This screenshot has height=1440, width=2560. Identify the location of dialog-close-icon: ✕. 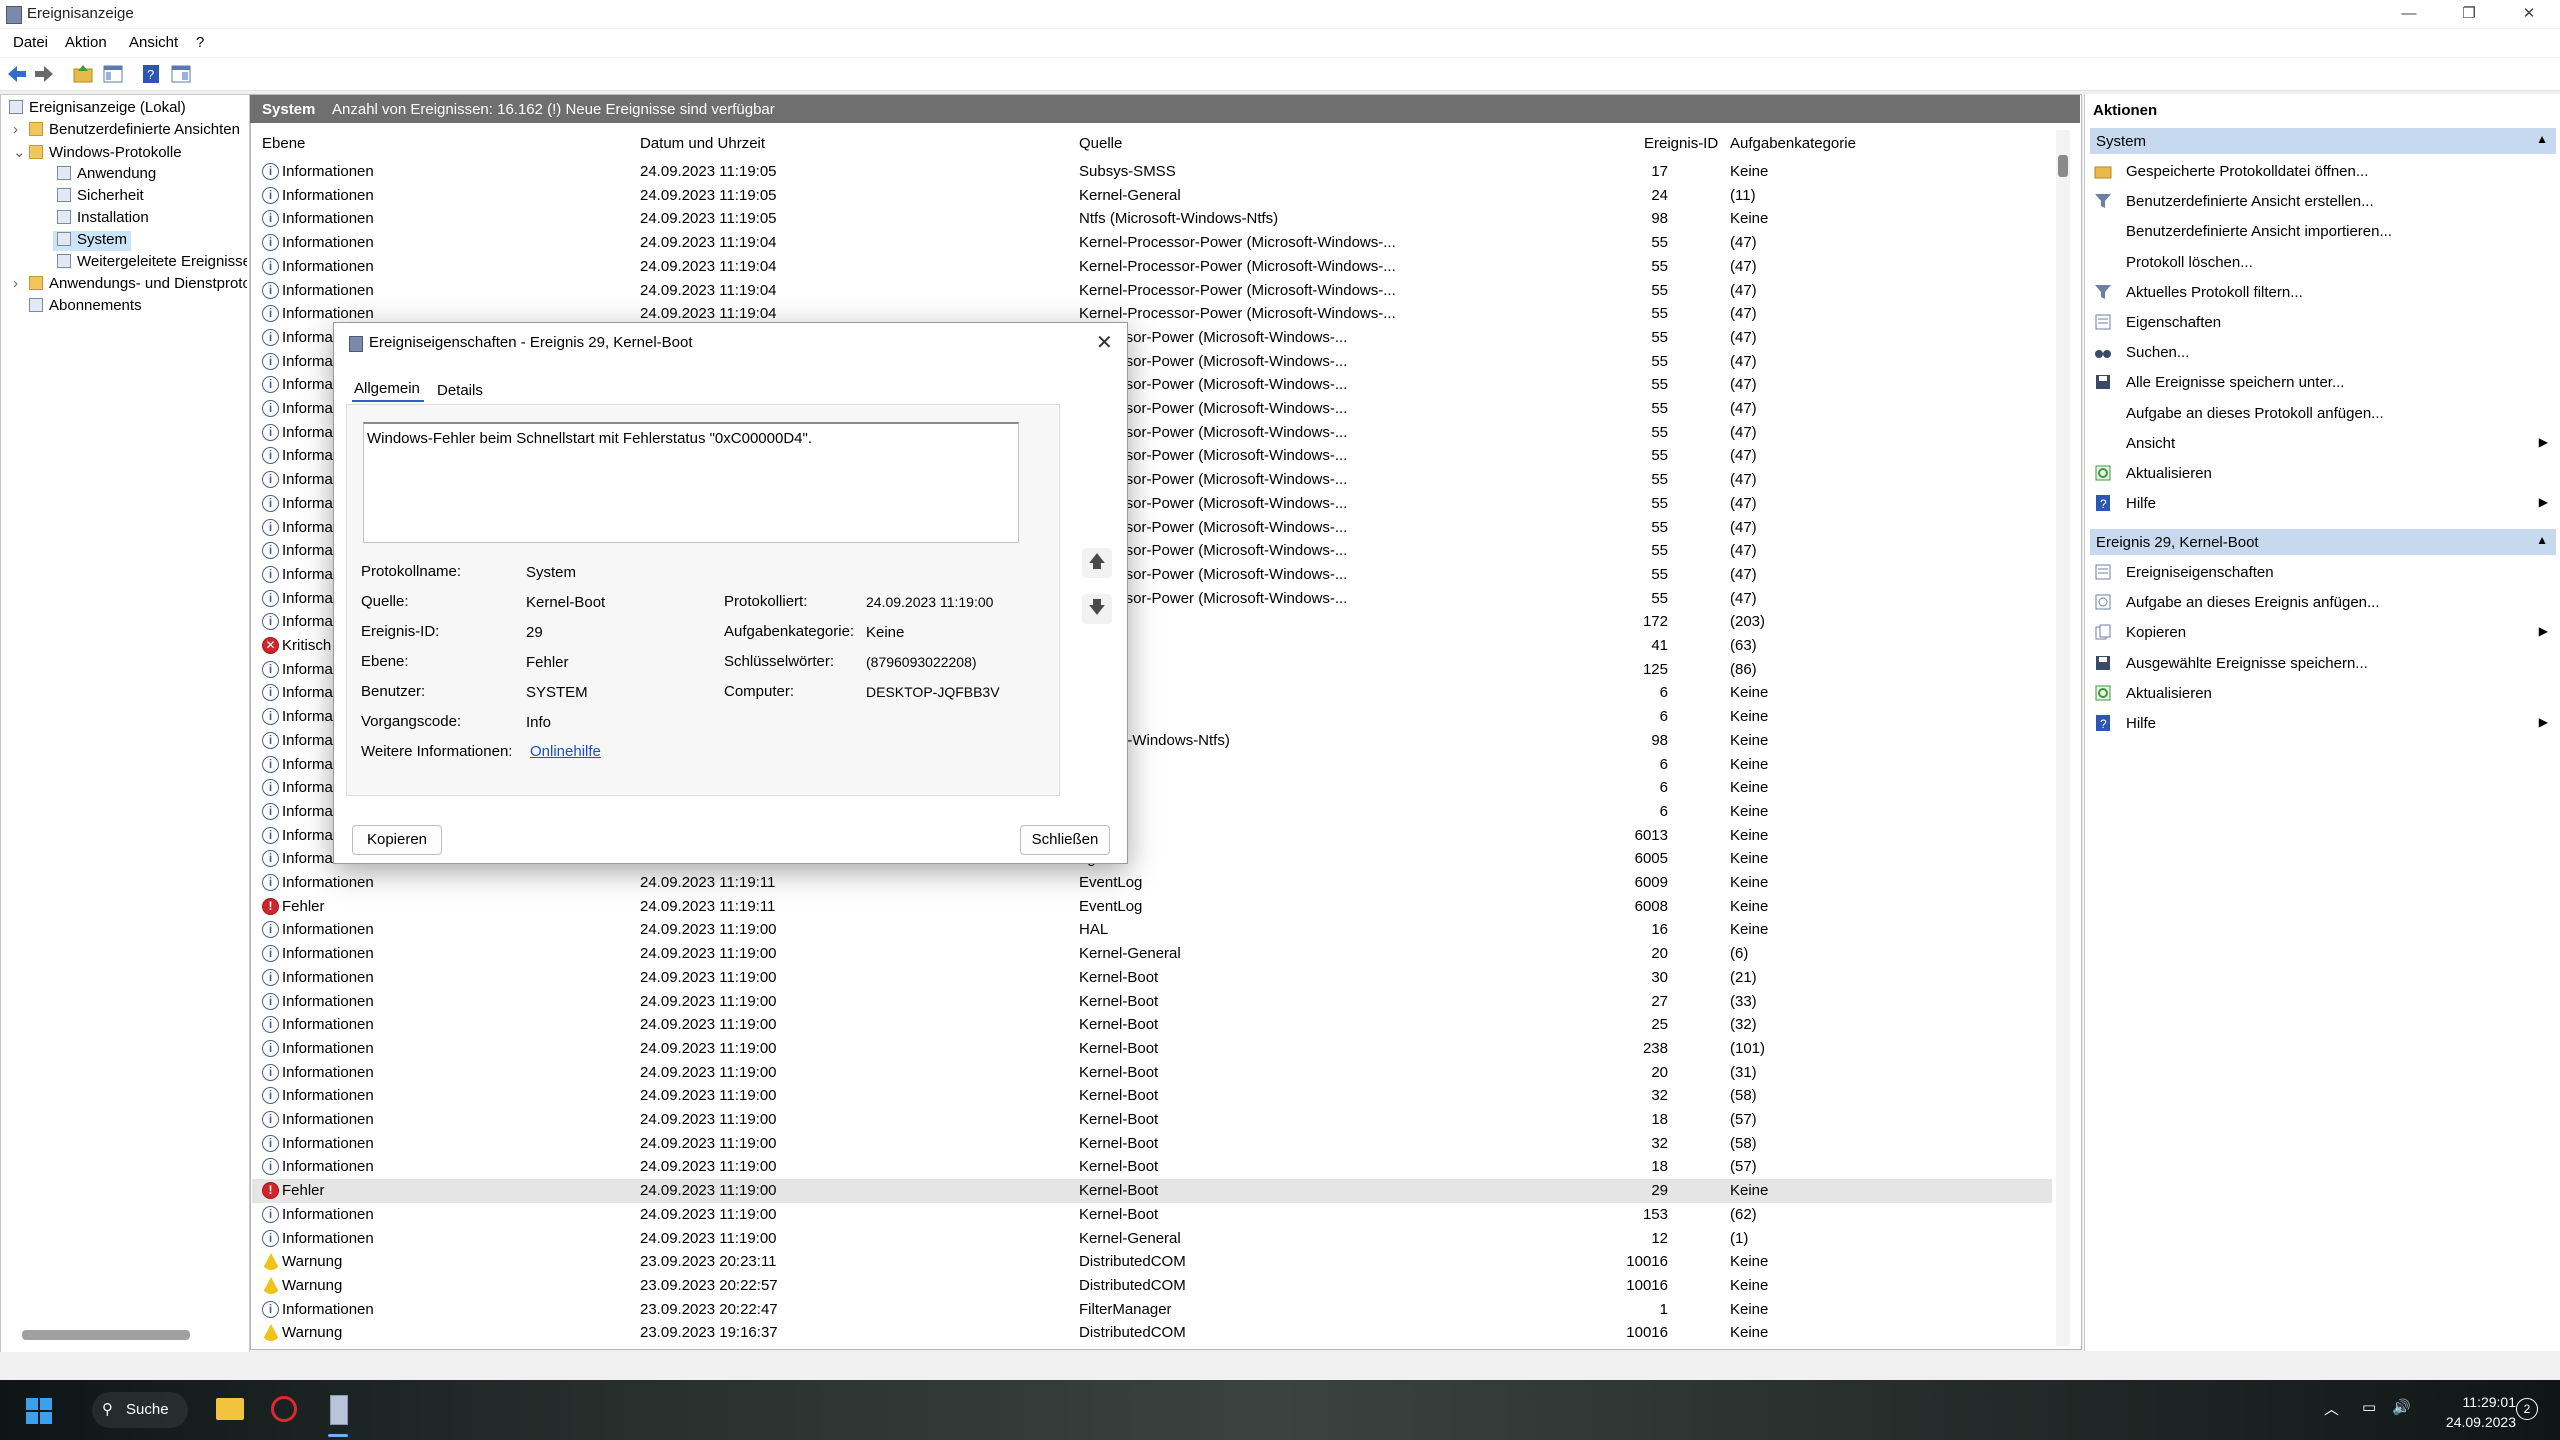
(1104, 342).